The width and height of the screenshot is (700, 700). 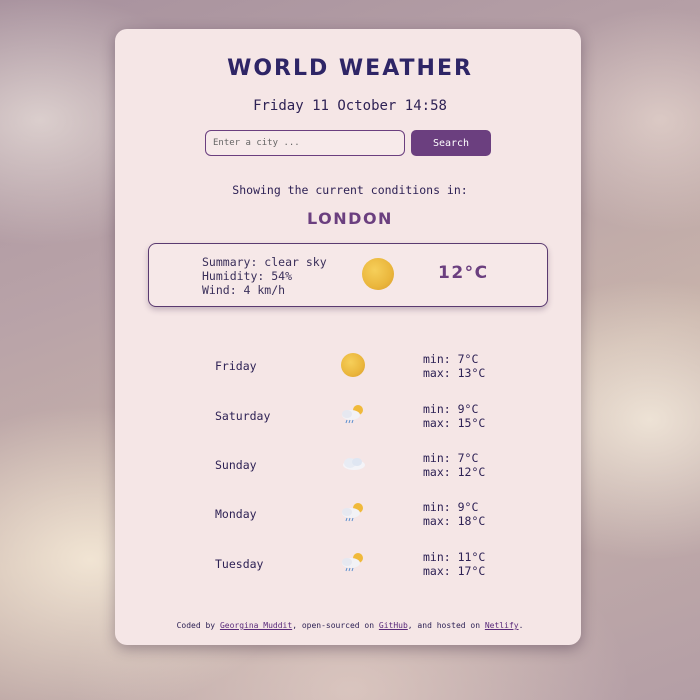 What do you see at coordinates (256, 625) in the screenshot?
I see `author-link: Georgina Muddit` at bounding box center [256, 625].